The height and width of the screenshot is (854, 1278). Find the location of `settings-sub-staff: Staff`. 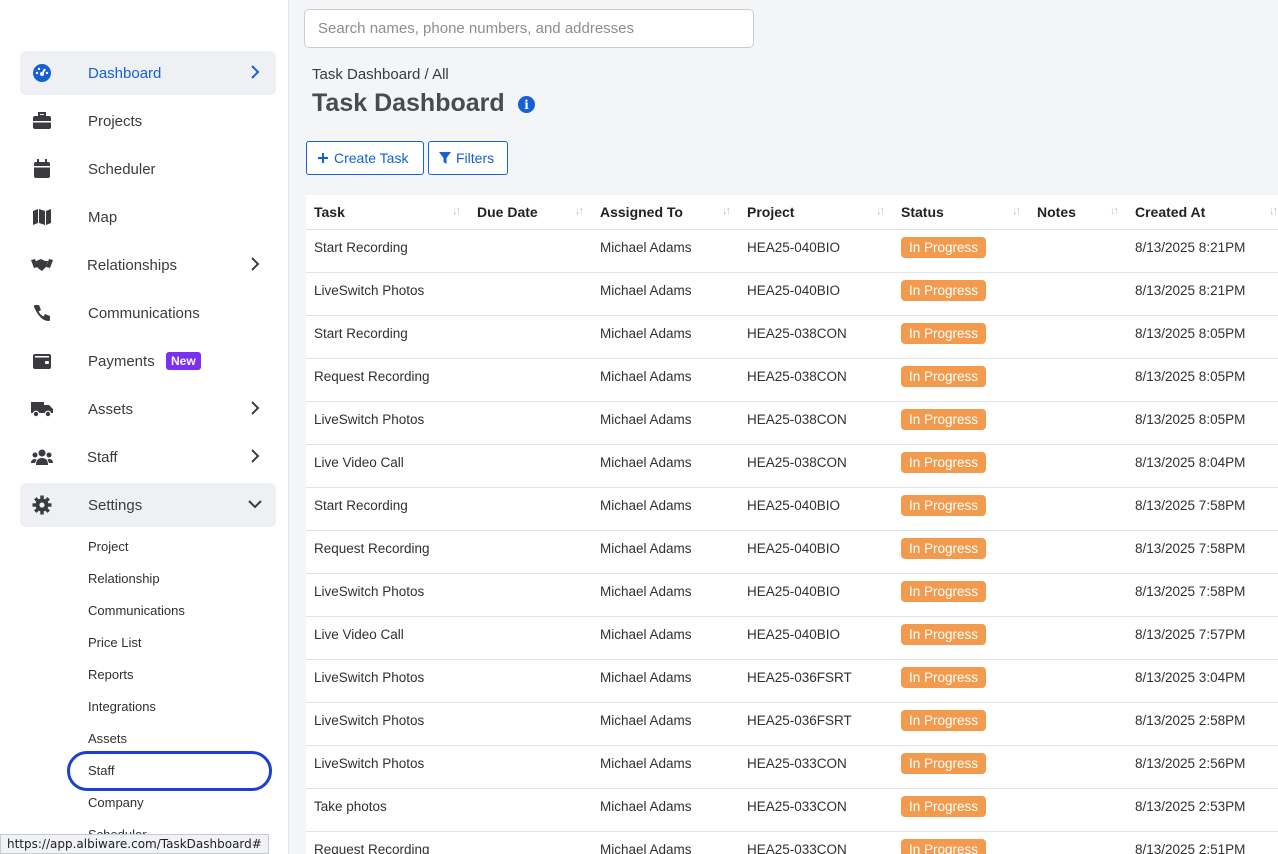

settings-sub-staff: Staff is located at coordinates (101, 770).